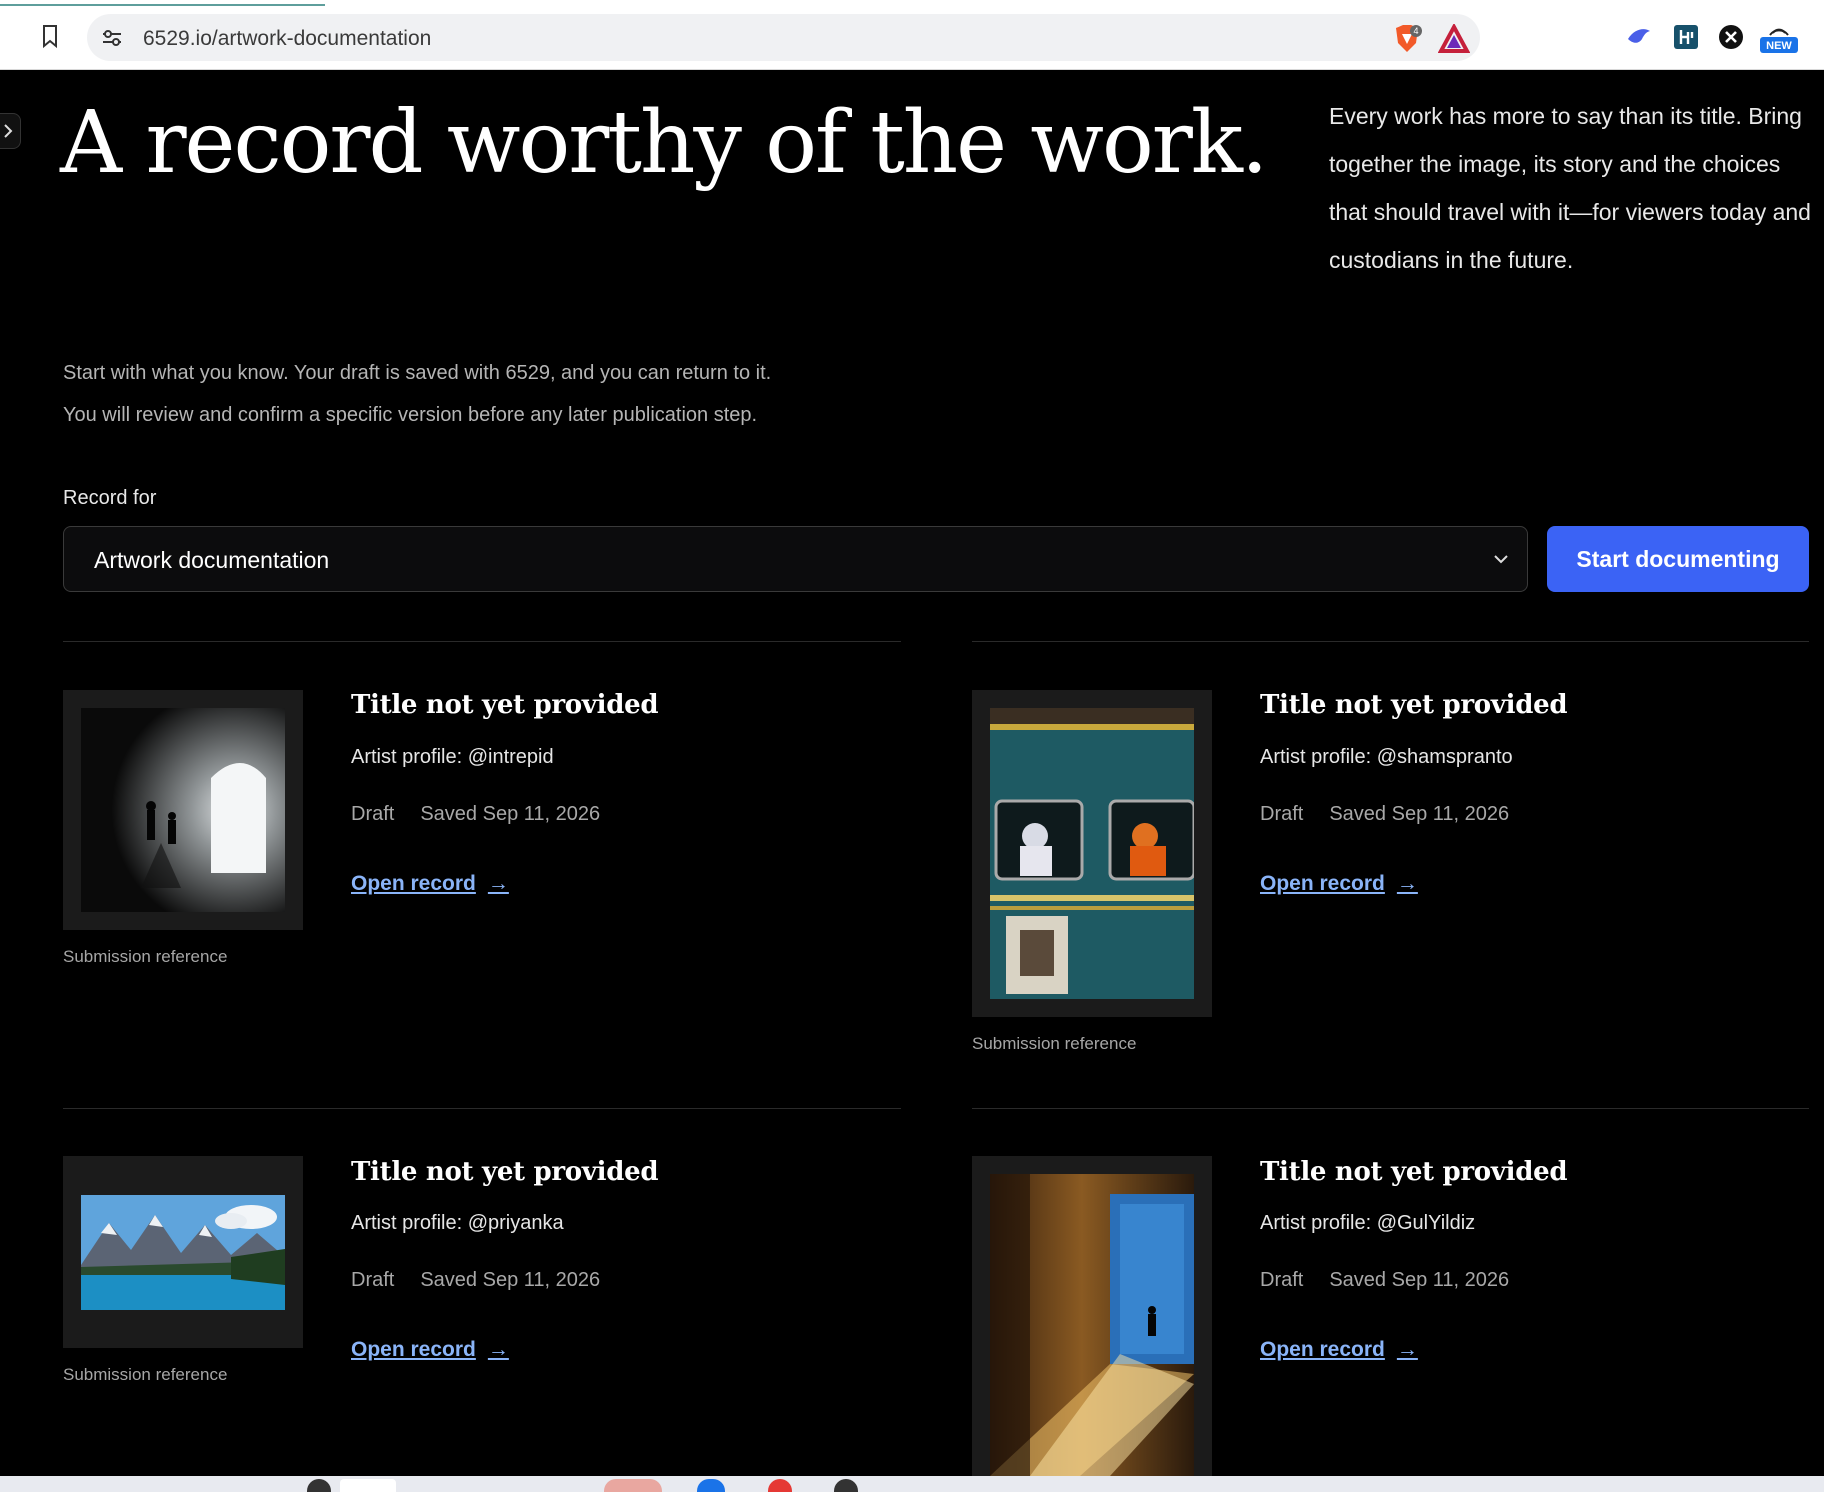 The height and width of the screenshot is (1492, 1824). What do you see at coordinates (162, 5) in the screenshot?
I see `page-loading-bar` at bounding box center [162, 5].